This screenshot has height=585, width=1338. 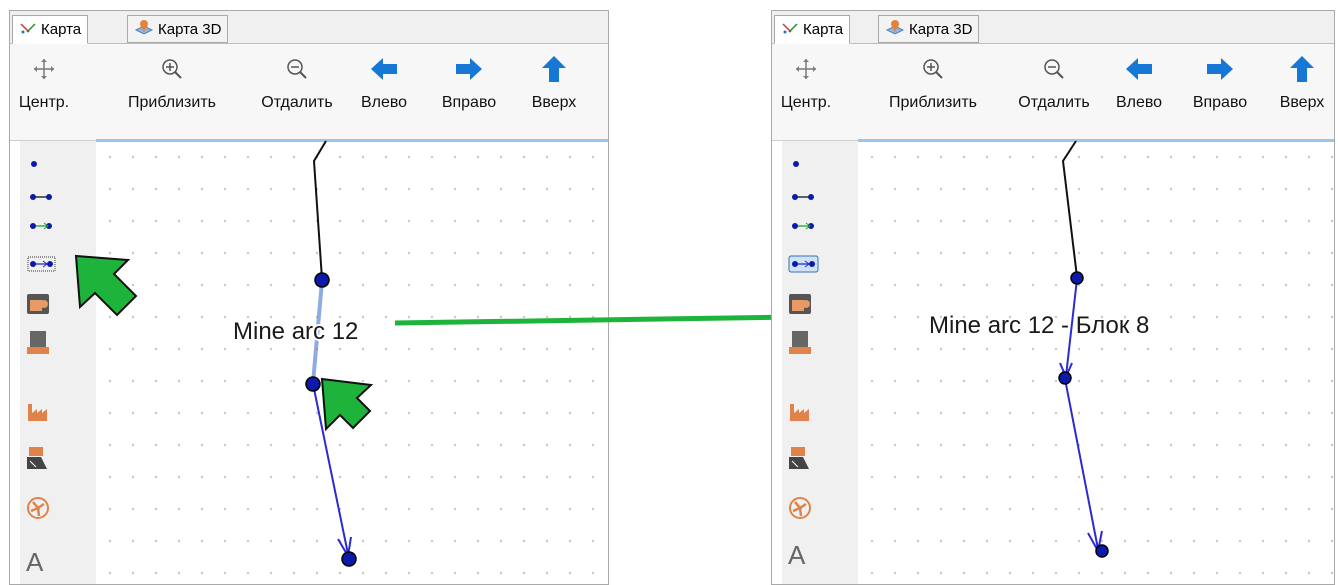 What do you see at coordinates (1081, 464) in the screenshot?
I see `directed-arc` at bounding box center [1081, 464].